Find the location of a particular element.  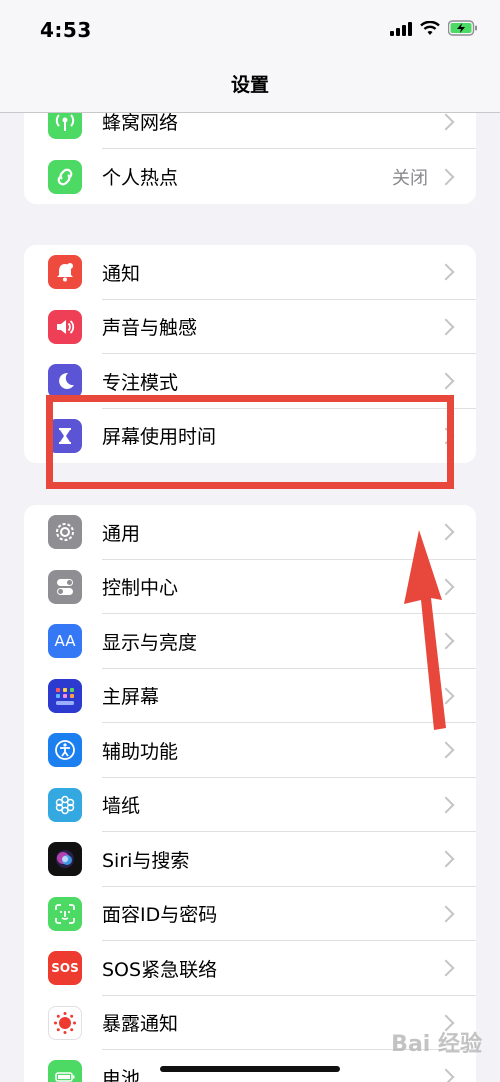

status-time: 4:53 is located at coordinates (66, 30).